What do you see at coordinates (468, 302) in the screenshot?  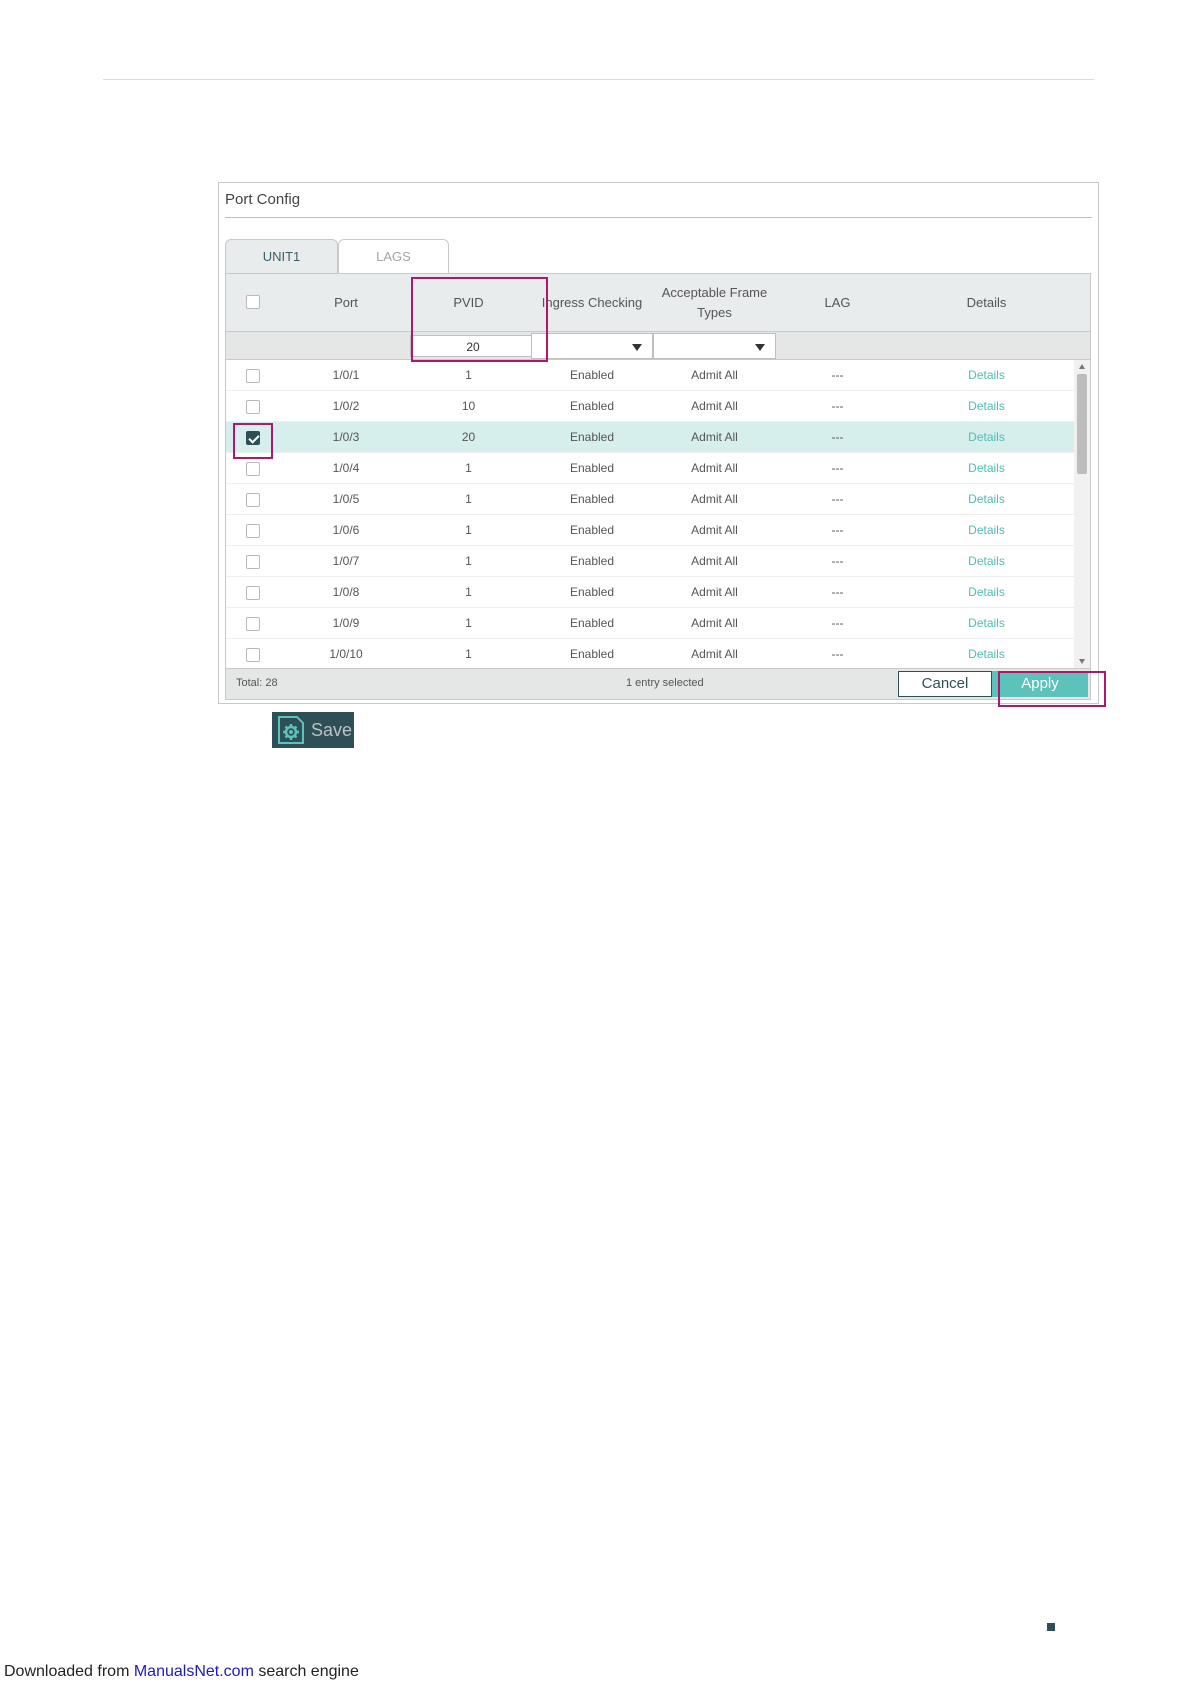 I see `column-header-pvid: PVID` at bounding box center [468, 302].